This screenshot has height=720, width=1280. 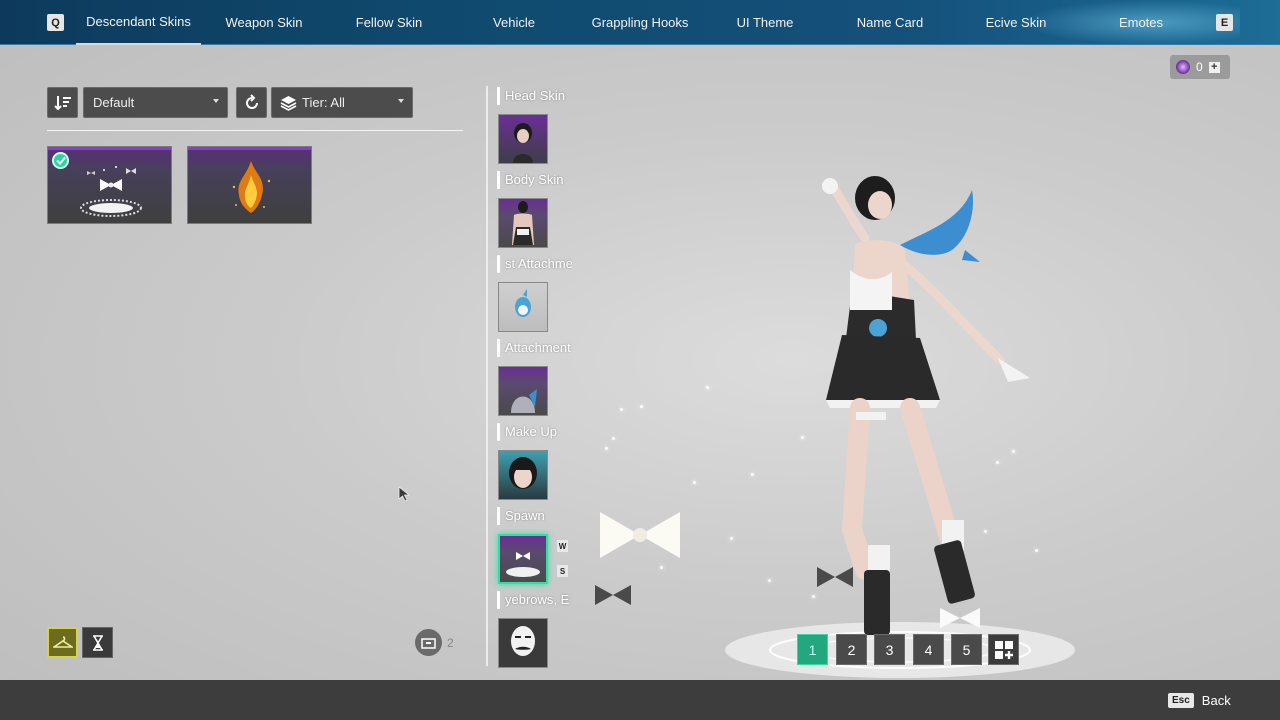 I want to click on currency-value: 0, so click(x=1199, y=67).